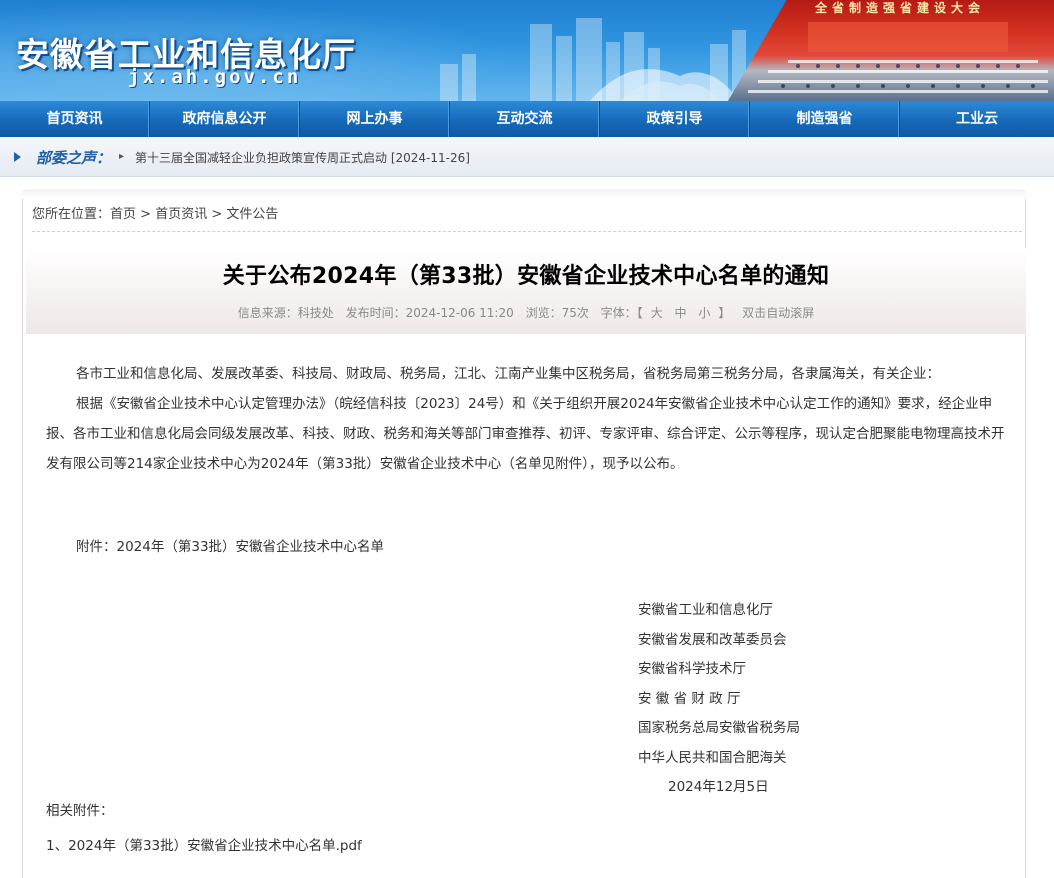 This screenshot has height=878, width=1054. Describe the element at coordinates (657, 313) in the screenshot. I see `font-size-large-link: 大` at that location.